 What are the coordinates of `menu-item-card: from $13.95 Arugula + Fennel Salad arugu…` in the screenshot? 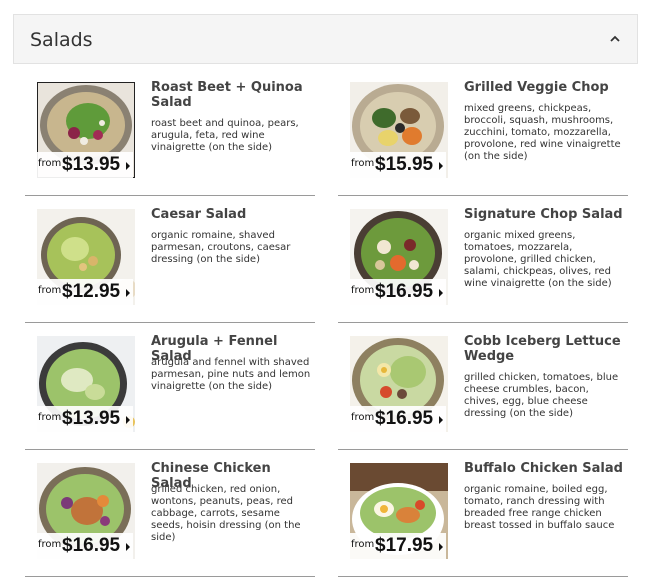 It's located at (170, 387).